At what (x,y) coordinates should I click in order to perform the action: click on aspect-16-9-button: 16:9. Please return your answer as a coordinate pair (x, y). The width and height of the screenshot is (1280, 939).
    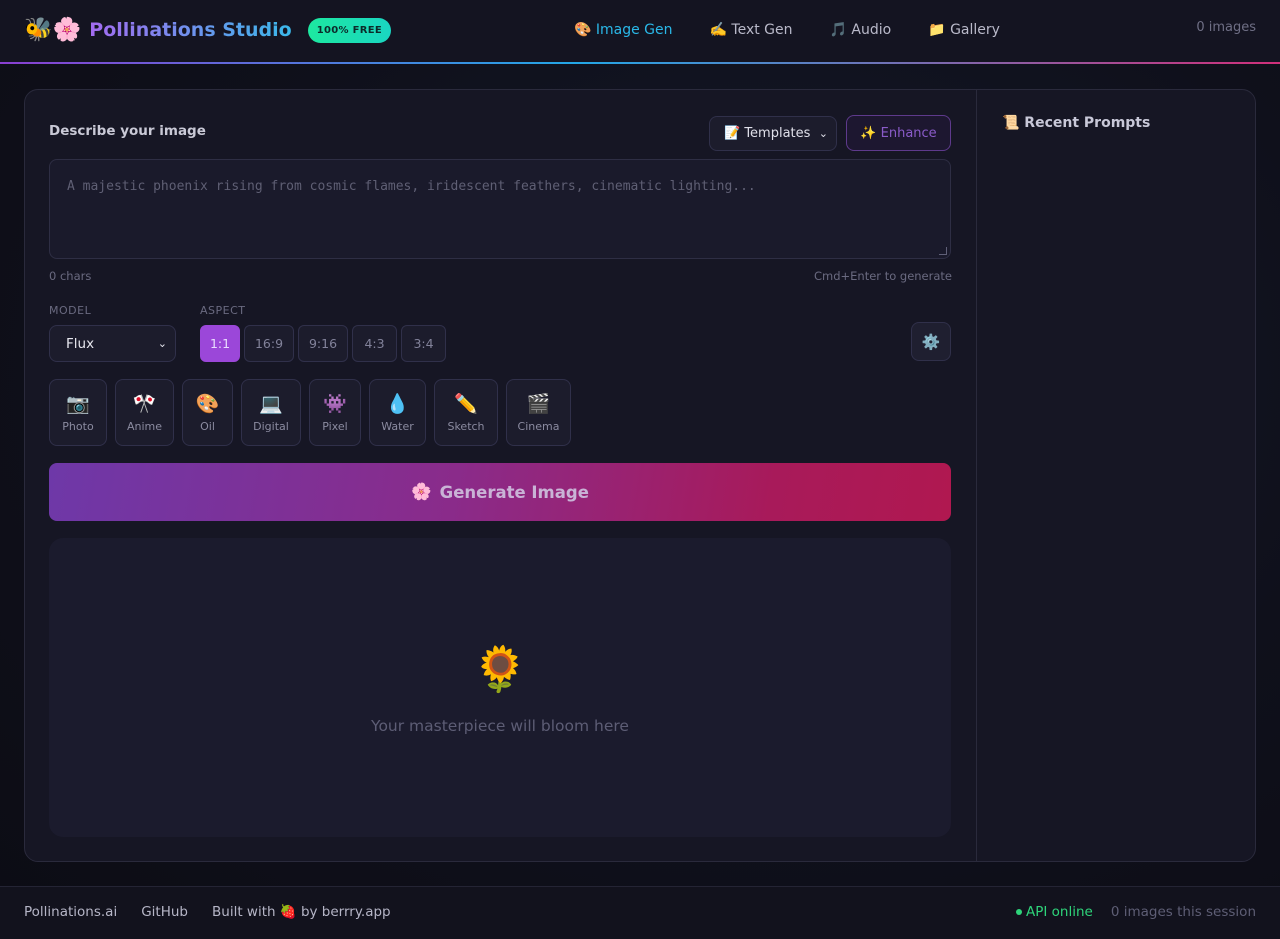
    Looking at the image, I should click on (269, 343).